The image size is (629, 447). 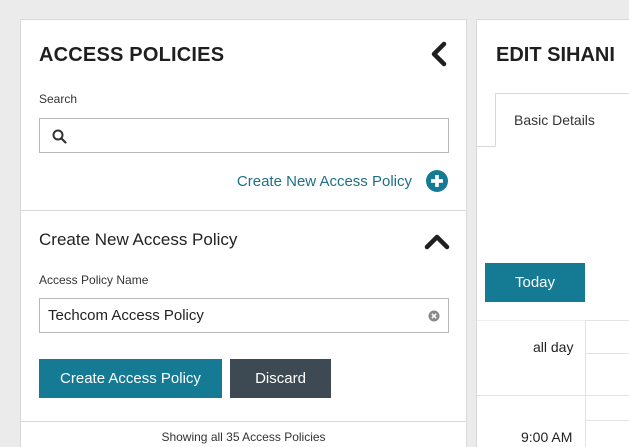 What do you see at coordinates (280, 378) in the screenshot?
I see `discard-button: Discard` at bounding box center [280, 378].